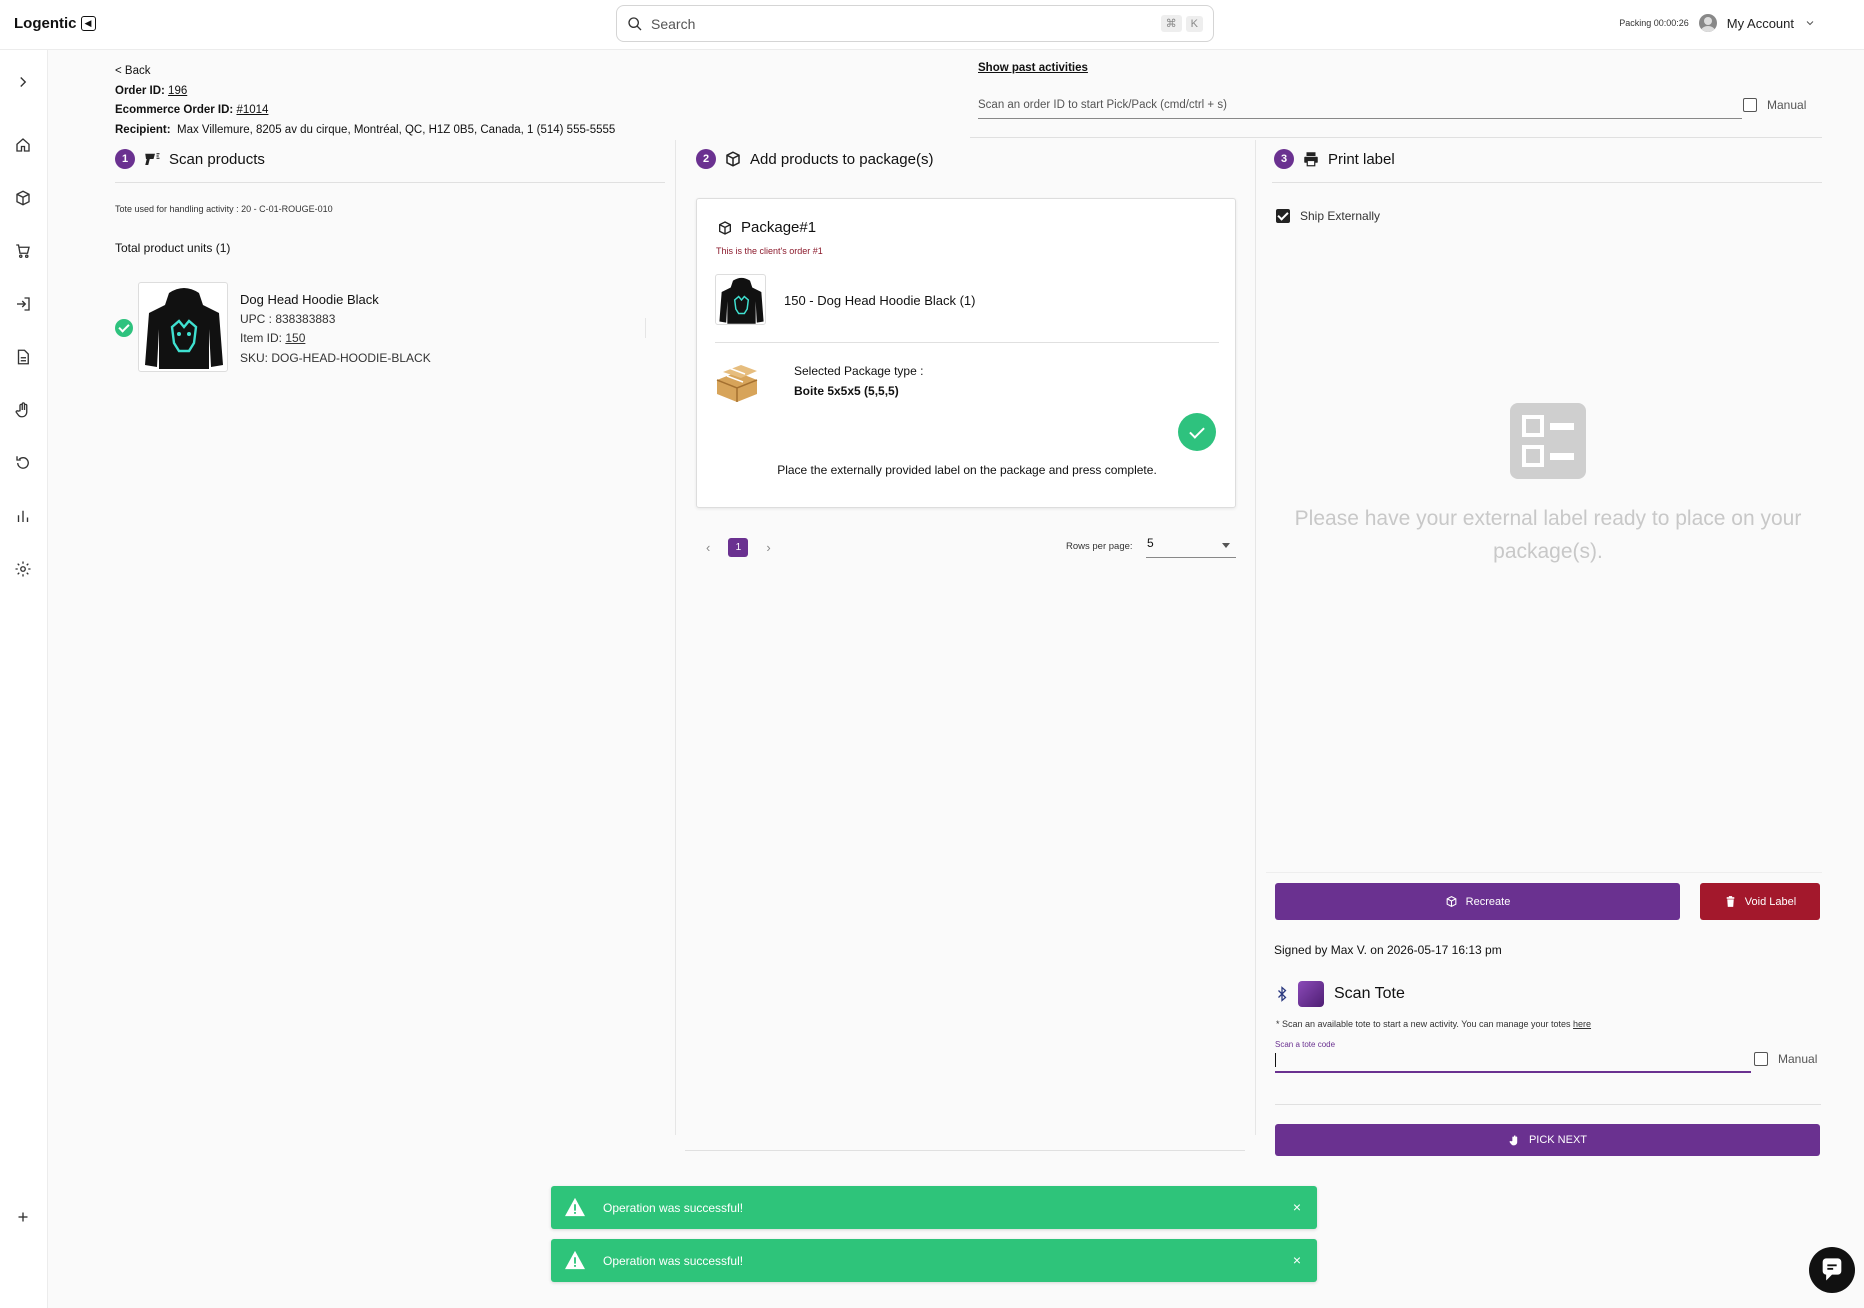  I want to click on expand-sidebar-icon, so click(23, 82).